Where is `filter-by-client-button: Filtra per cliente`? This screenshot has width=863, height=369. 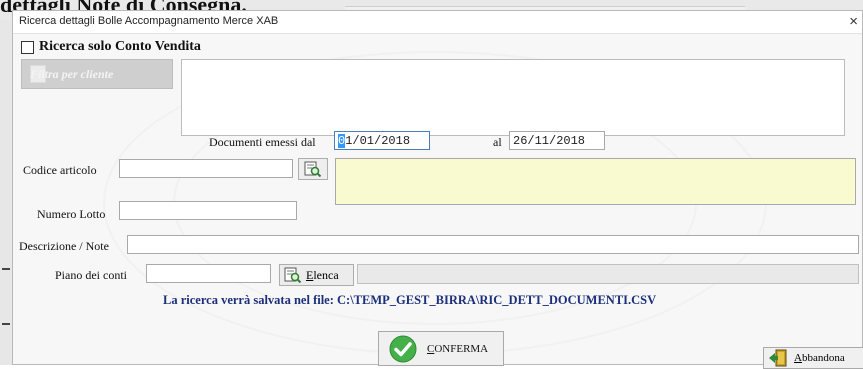
filter-by-client-button: Filtra per cliente is located at coordinates (97, 74).